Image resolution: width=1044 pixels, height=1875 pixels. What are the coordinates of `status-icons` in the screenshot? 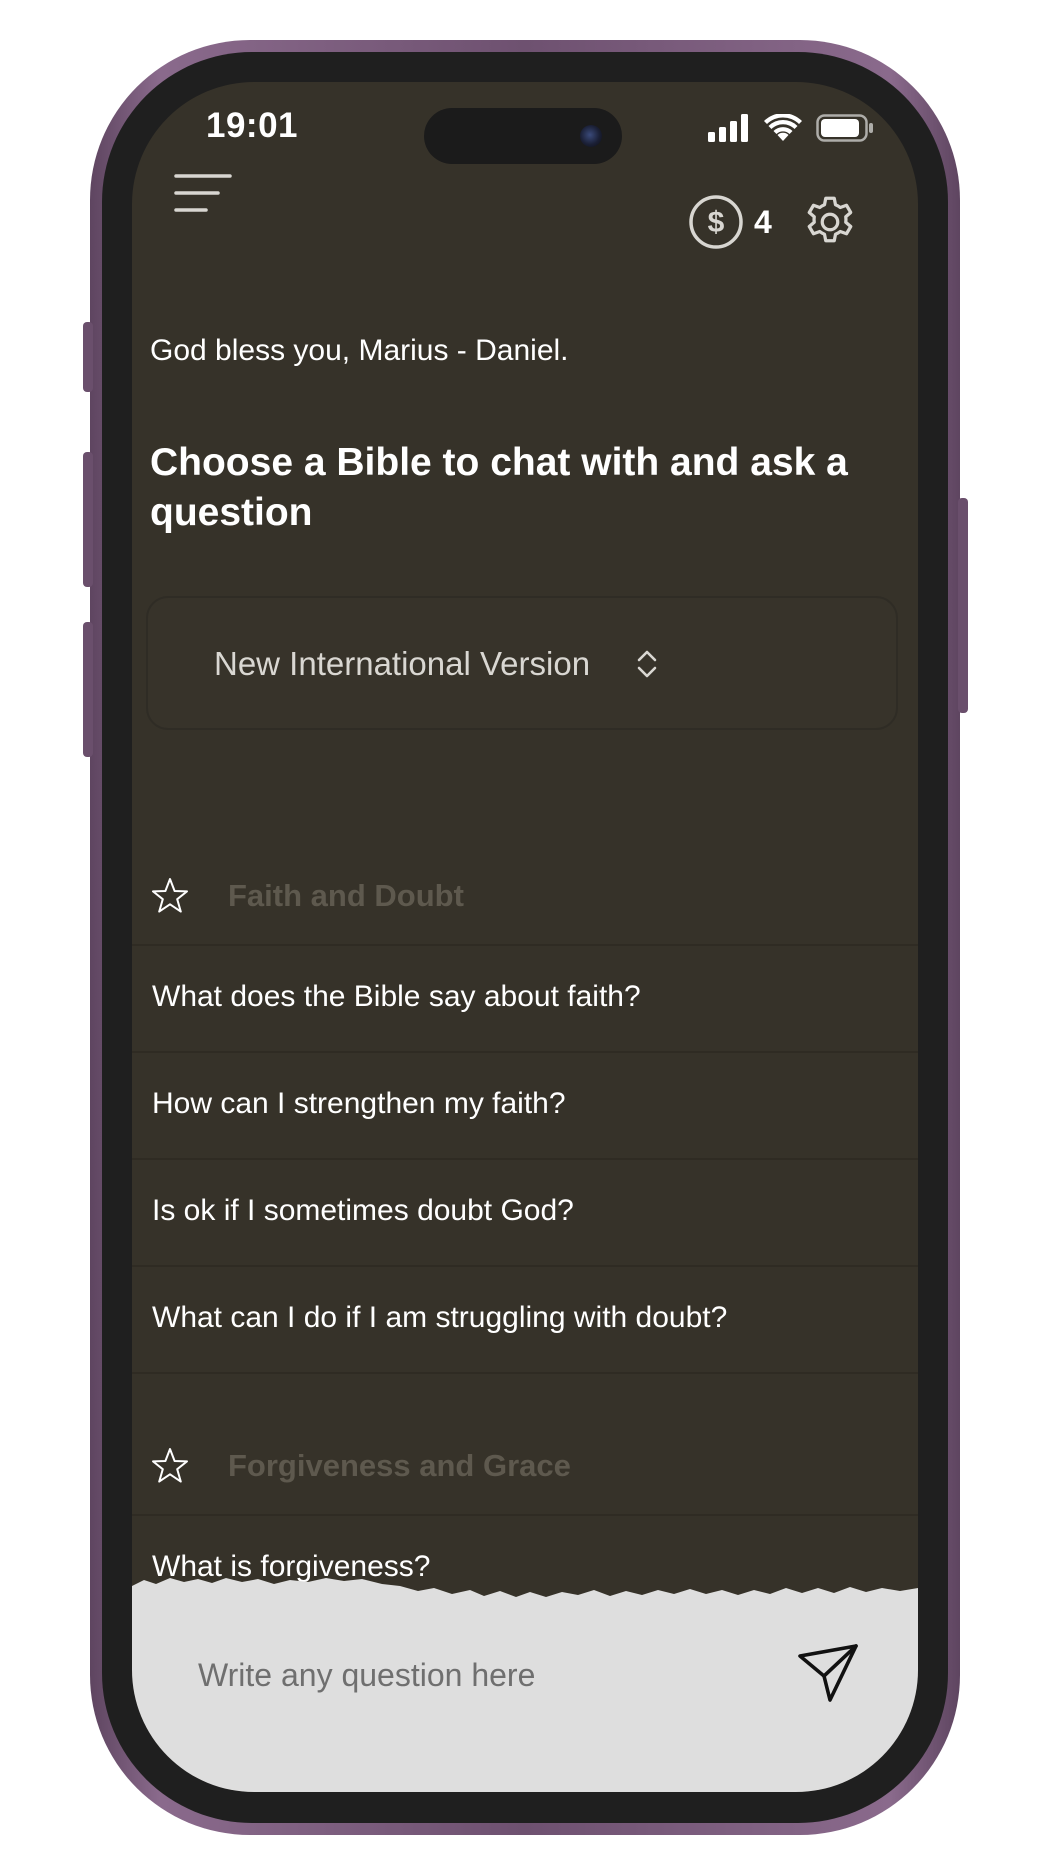 It's located at (791, 128).